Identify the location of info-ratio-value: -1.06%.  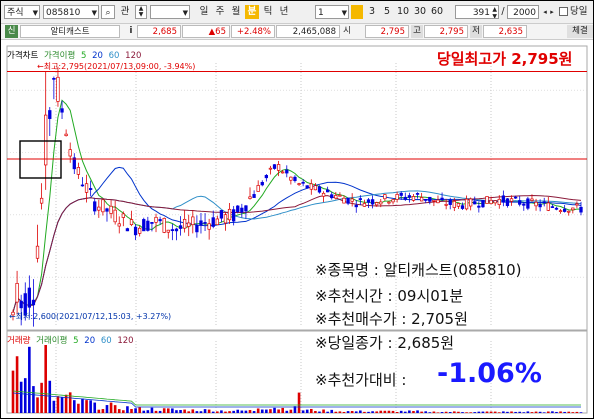
(489, 373).